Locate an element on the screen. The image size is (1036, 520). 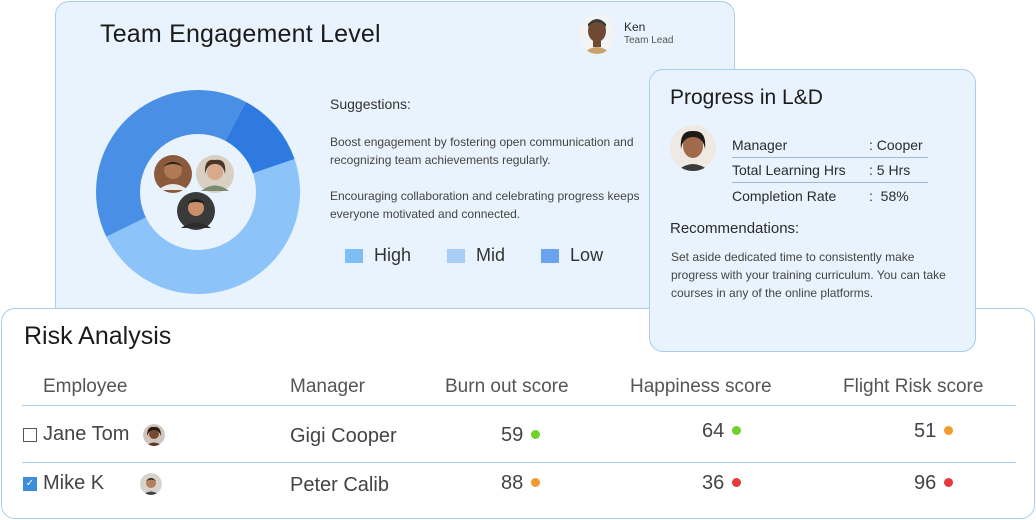
detail-row-learning-hrs: Total Learning Hrs : 5 Hrs is located at coordinates (830, 170).